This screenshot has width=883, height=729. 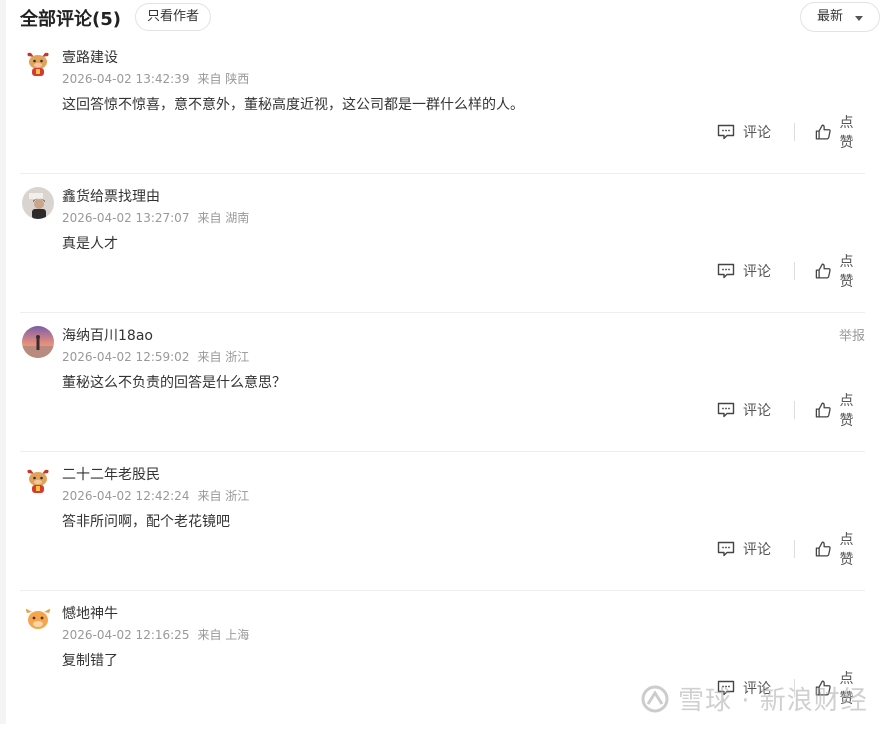 I want to click on bull-icon, so click(x=38, y=620).